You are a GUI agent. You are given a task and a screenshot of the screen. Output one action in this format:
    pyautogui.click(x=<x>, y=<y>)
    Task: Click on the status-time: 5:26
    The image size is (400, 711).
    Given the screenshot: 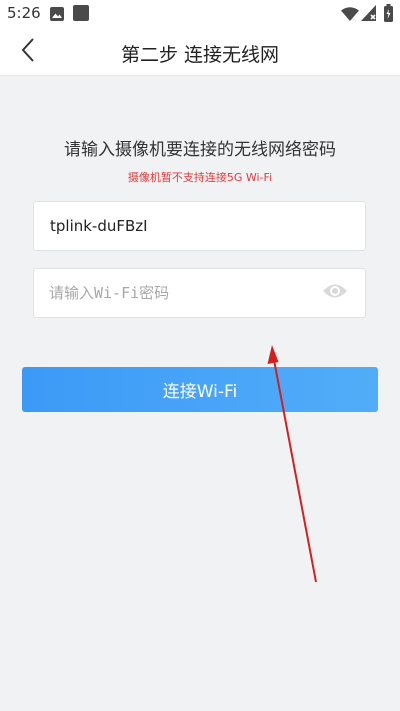 What is the action you would take?
    pyautogui.click(x=24, y=13)
    